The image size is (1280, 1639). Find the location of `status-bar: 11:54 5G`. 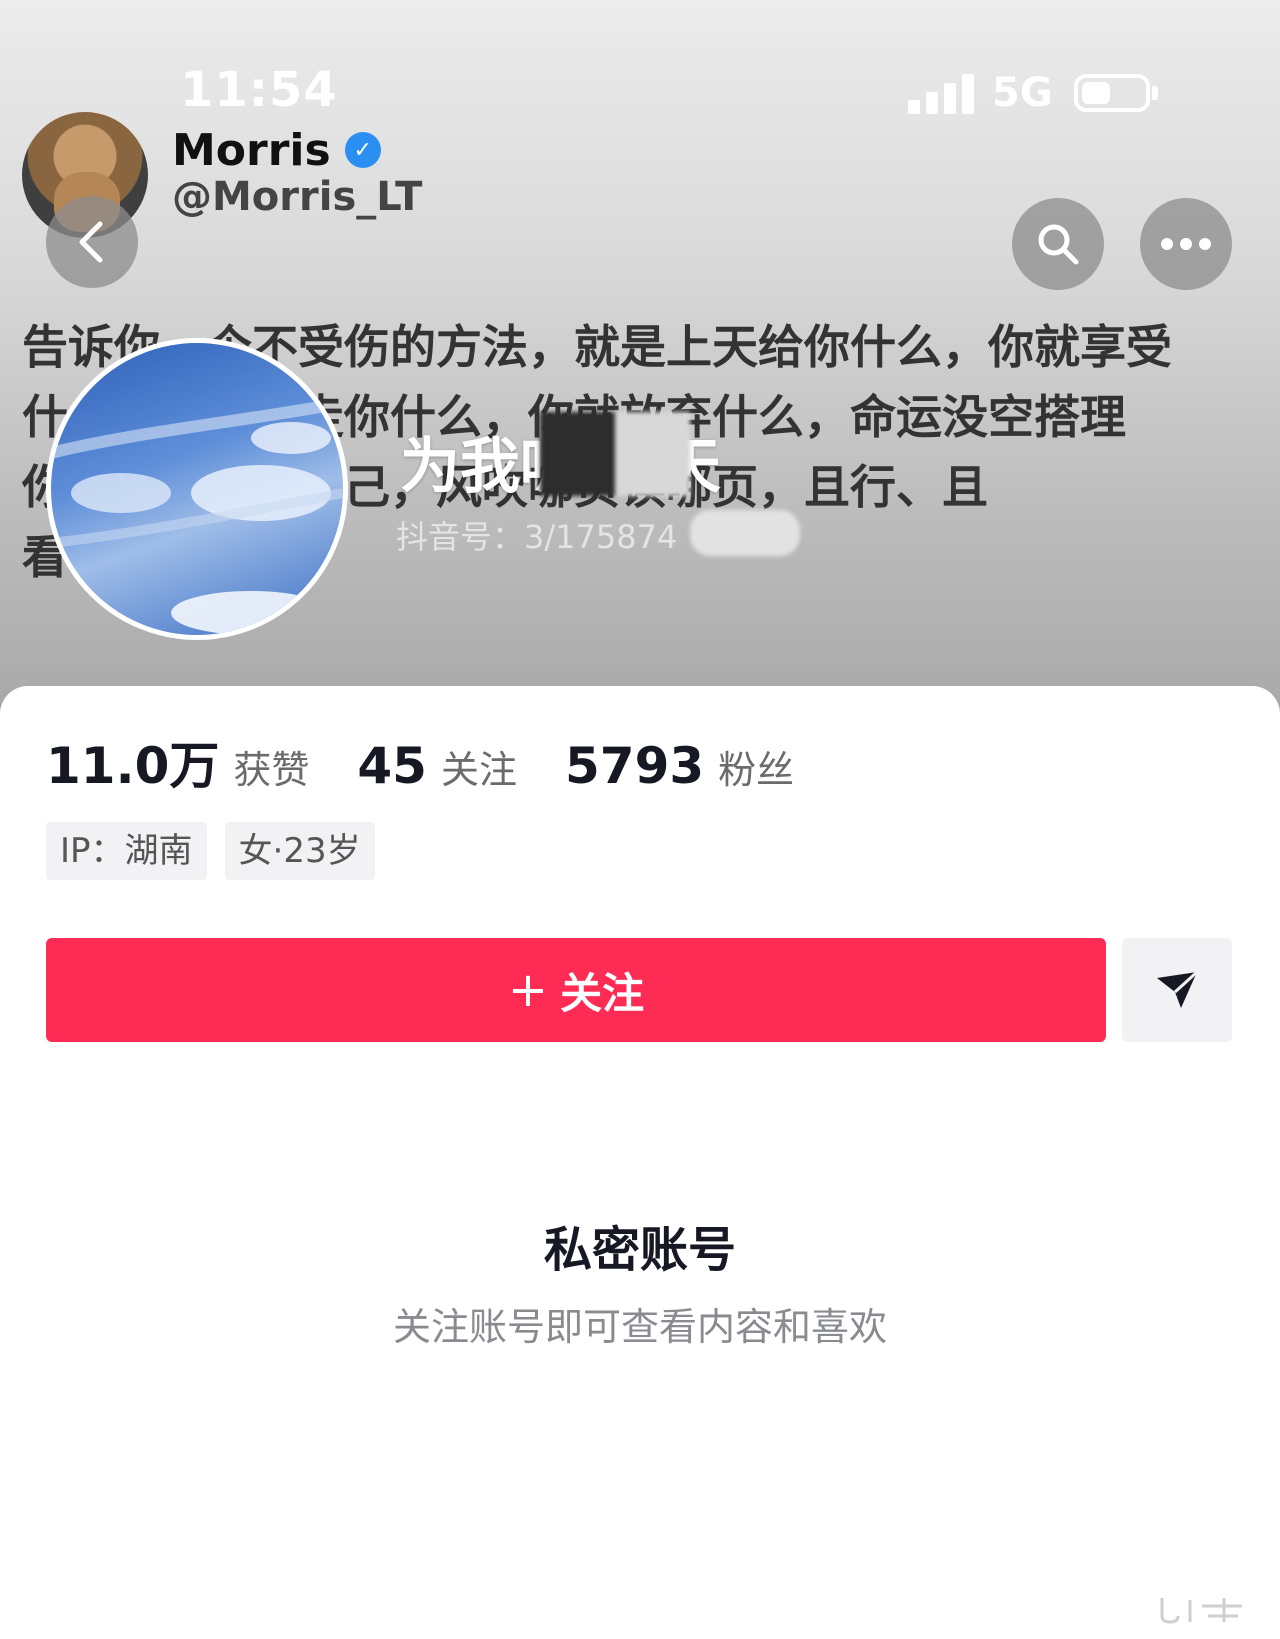

status-bar: 11:54 5G is located at coordinates (640, 70).